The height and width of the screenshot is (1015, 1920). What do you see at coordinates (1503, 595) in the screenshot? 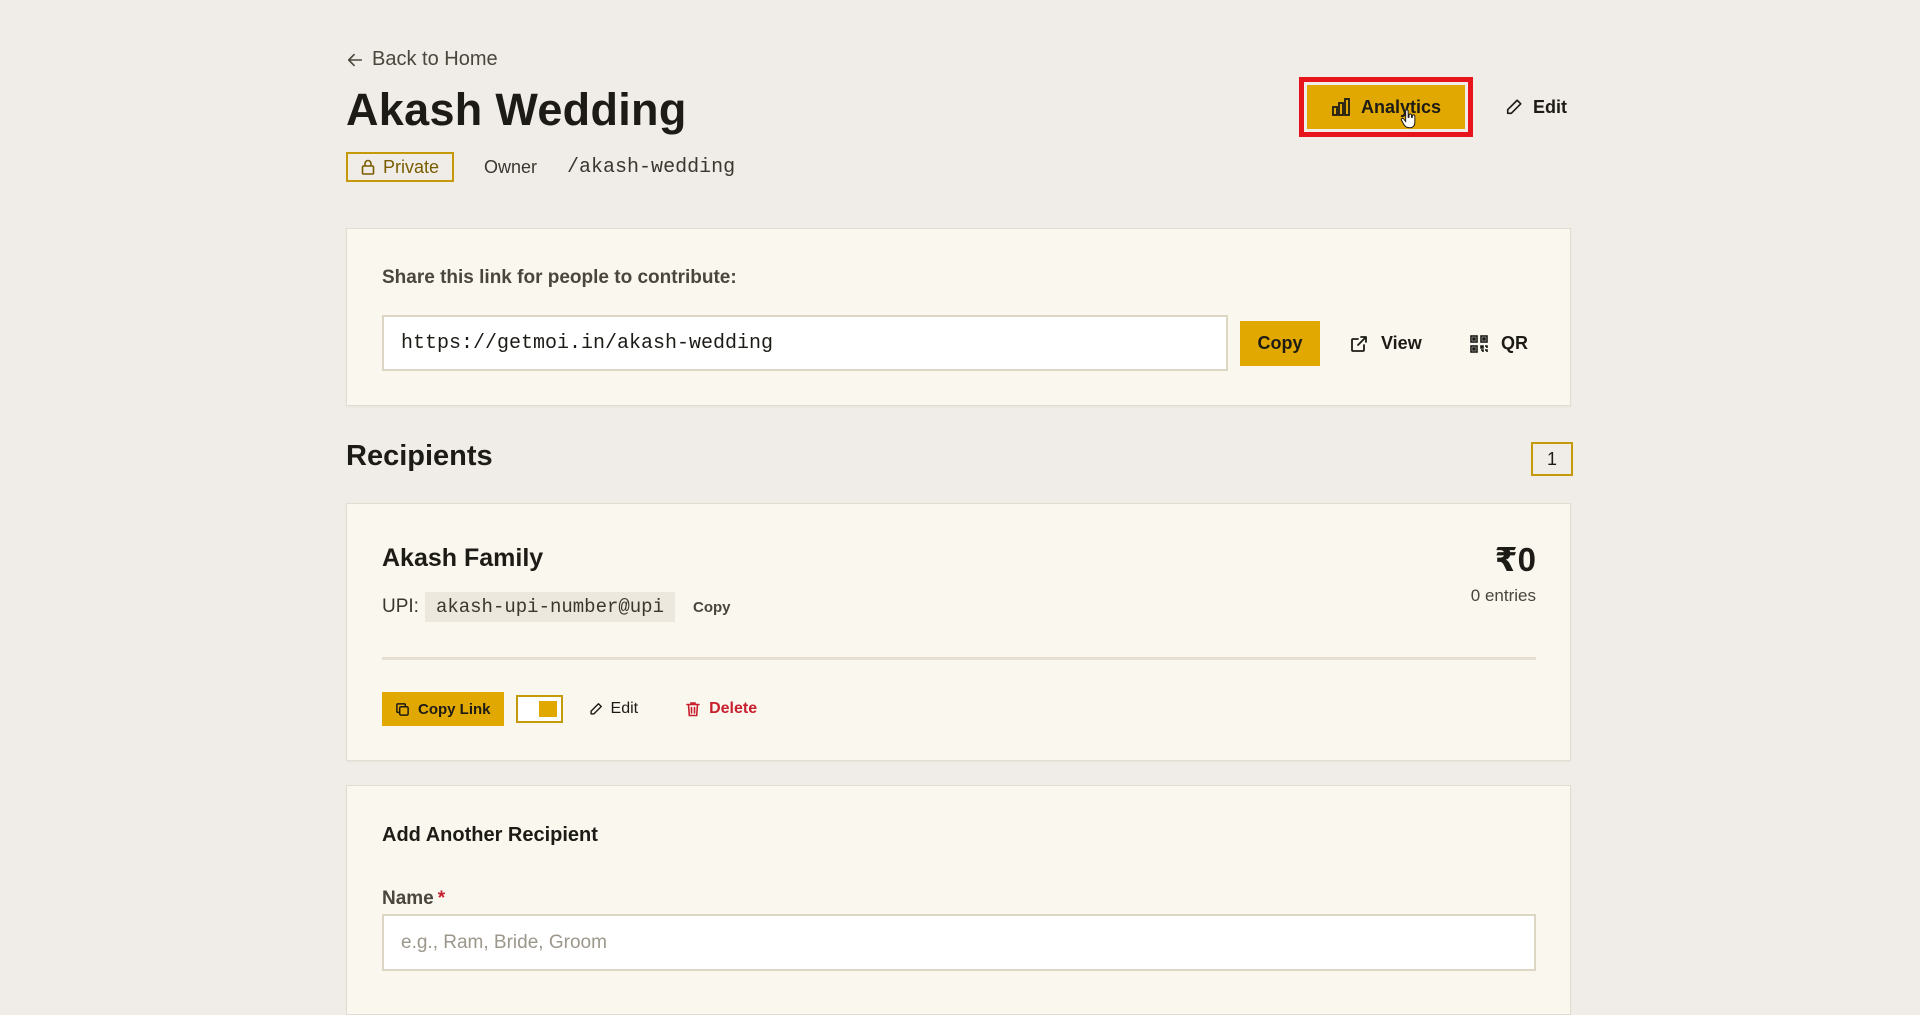
I see `recipient-entries-count: 0 entries` at bounding box center [1503, 595].